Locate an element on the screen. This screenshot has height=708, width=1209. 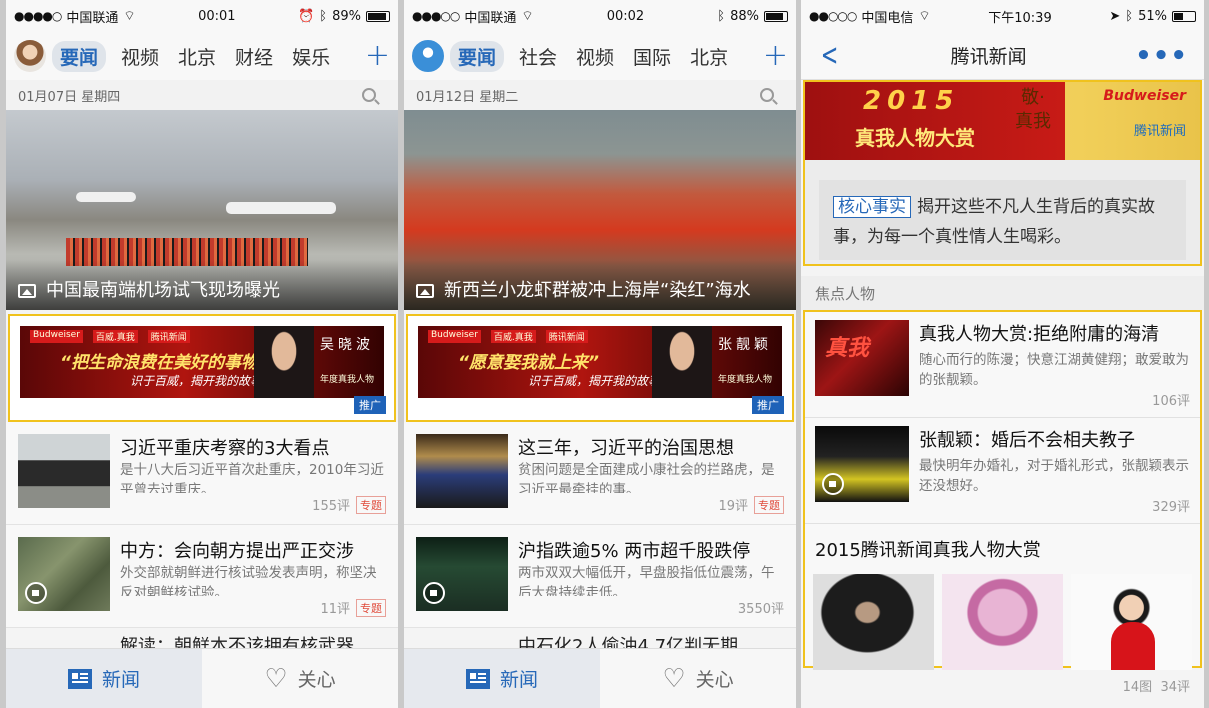
tab-international: 国际 is located at coordinates (652, 56).